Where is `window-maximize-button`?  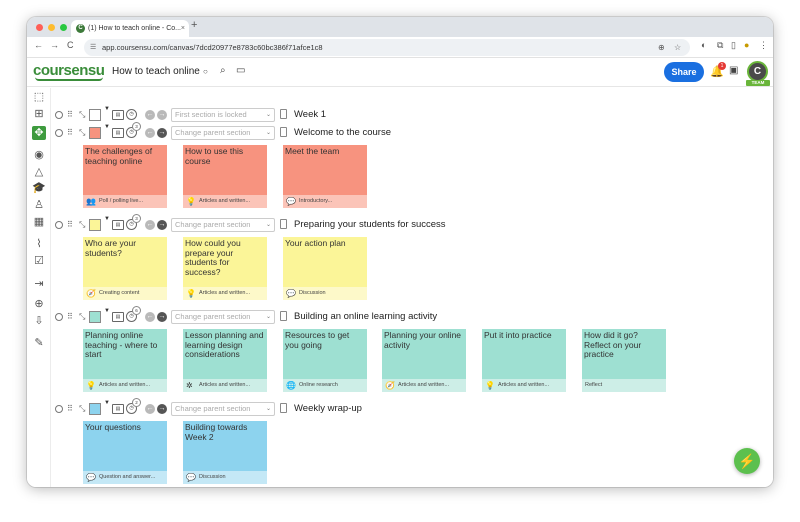
window-maximize-button is located at coordinates (63, 27).